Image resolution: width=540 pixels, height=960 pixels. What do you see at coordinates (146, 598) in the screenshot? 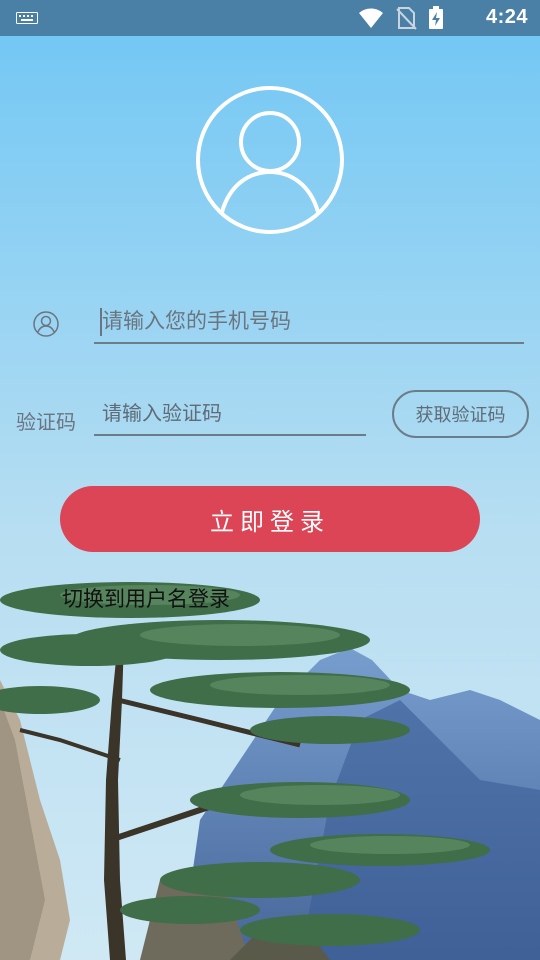
I see `switch-to-username-login-link: 切换到用户名登录` at bounding box center [146, 598].